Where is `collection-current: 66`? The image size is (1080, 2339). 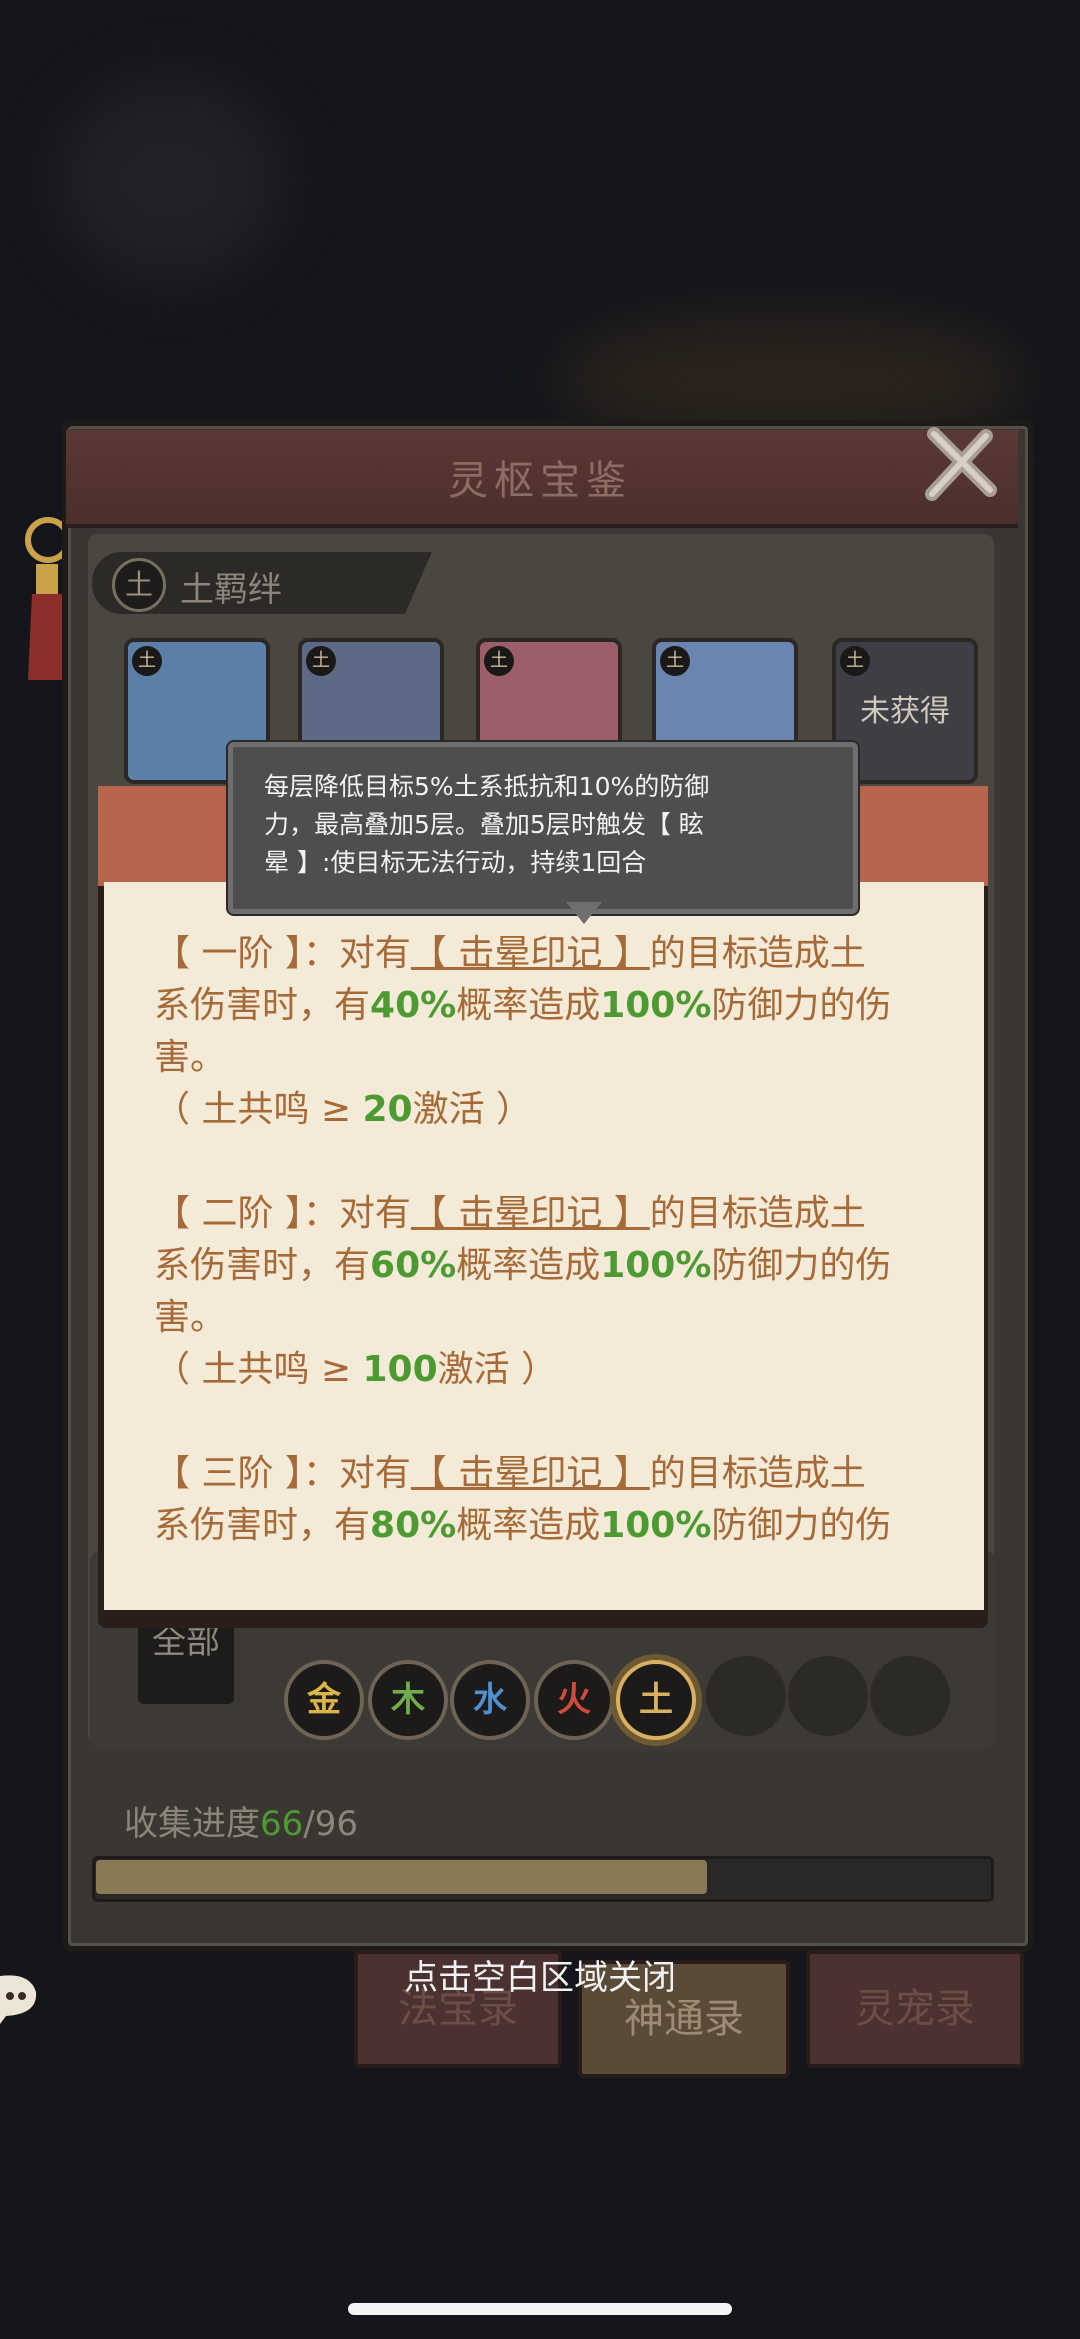 collection-current: 66 is located at coordinates (282, 1824).